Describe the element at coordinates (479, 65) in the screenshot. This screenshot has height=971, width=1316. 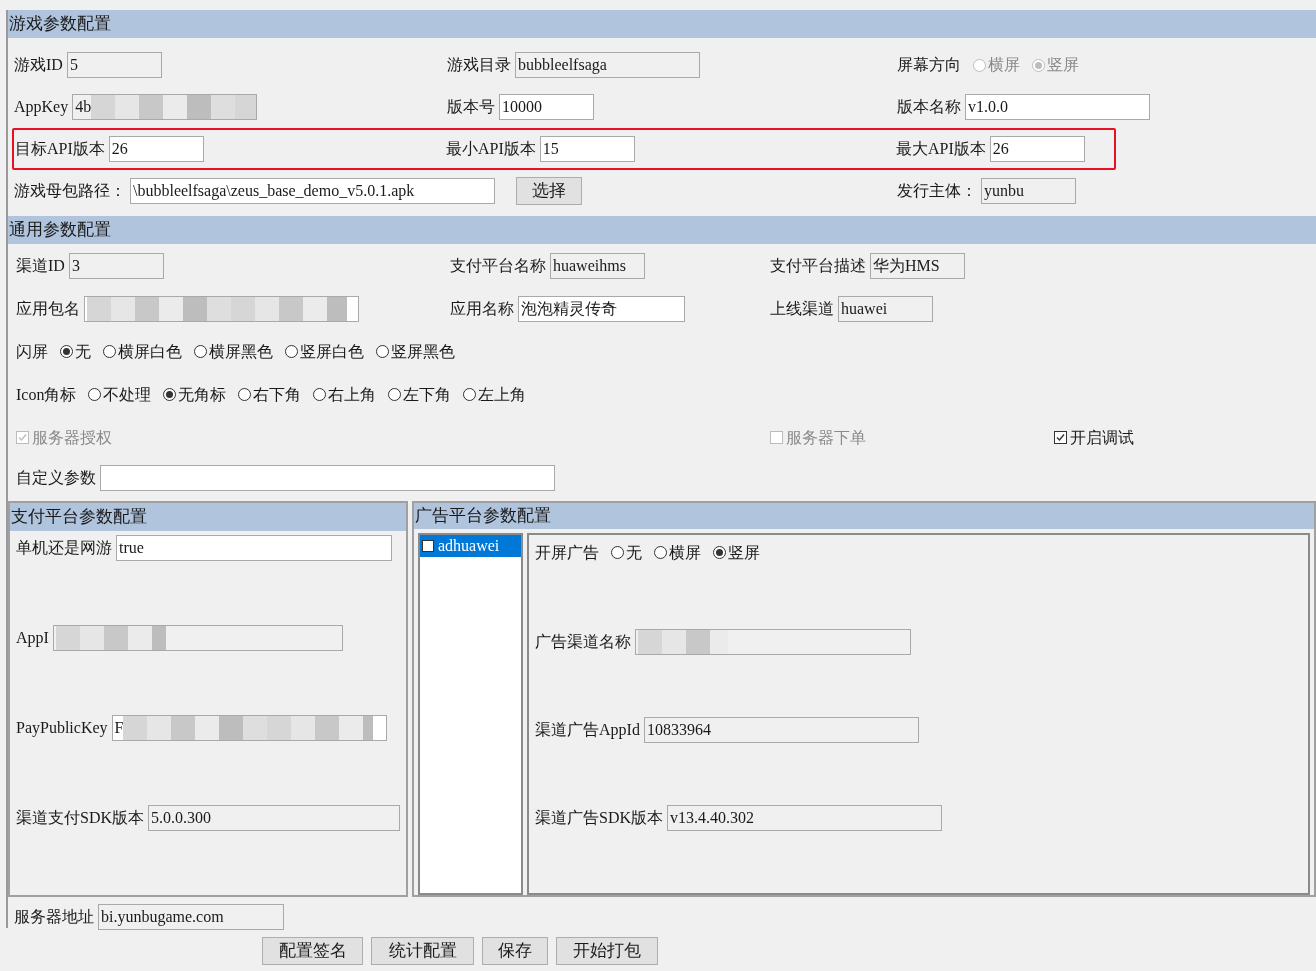
I see `field-label: 游戏目录` at that location.